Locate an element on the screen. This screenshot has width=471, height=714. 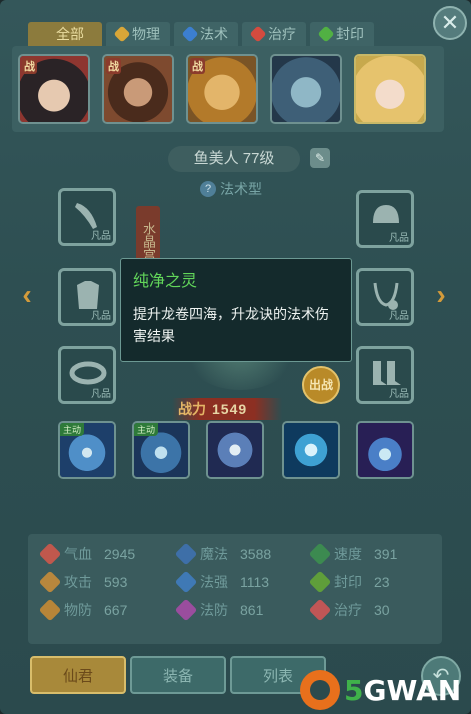
equip-slot-armor: 凡品 is located at coordinates (87, 297).